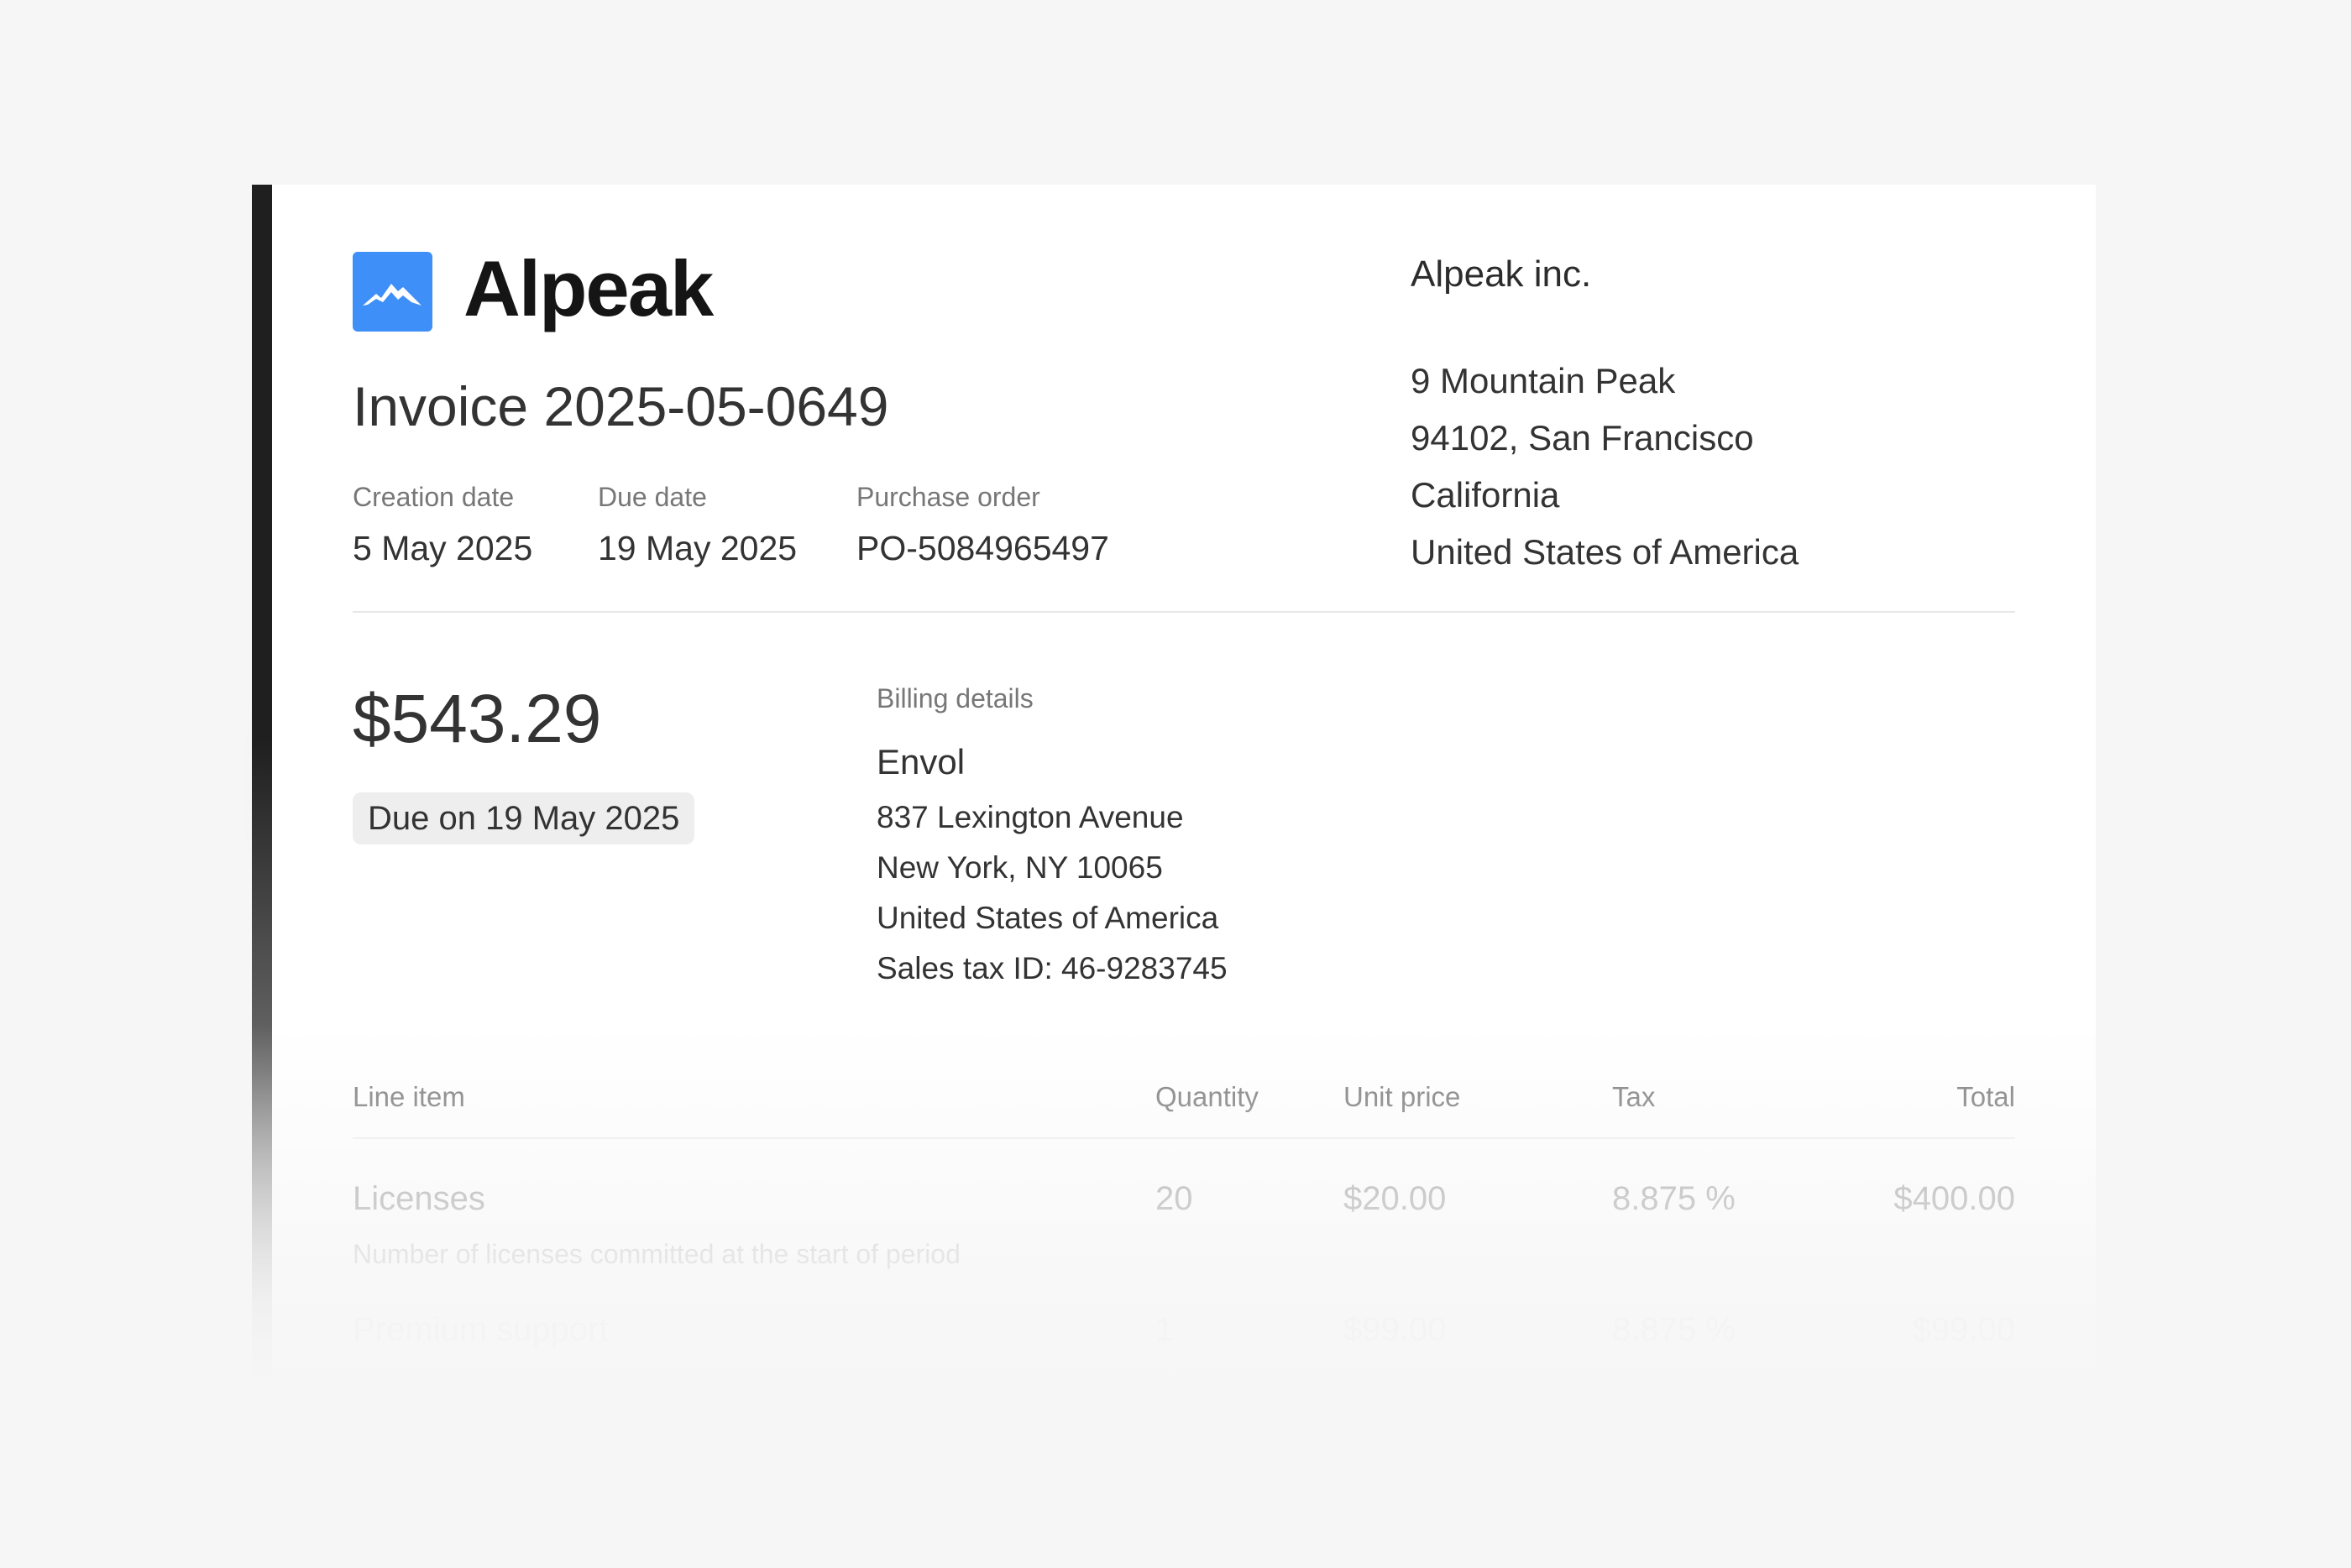 This screenshot has width=2351, height=1568. I want to click on invoice-accent-bar, so click(262, 802).